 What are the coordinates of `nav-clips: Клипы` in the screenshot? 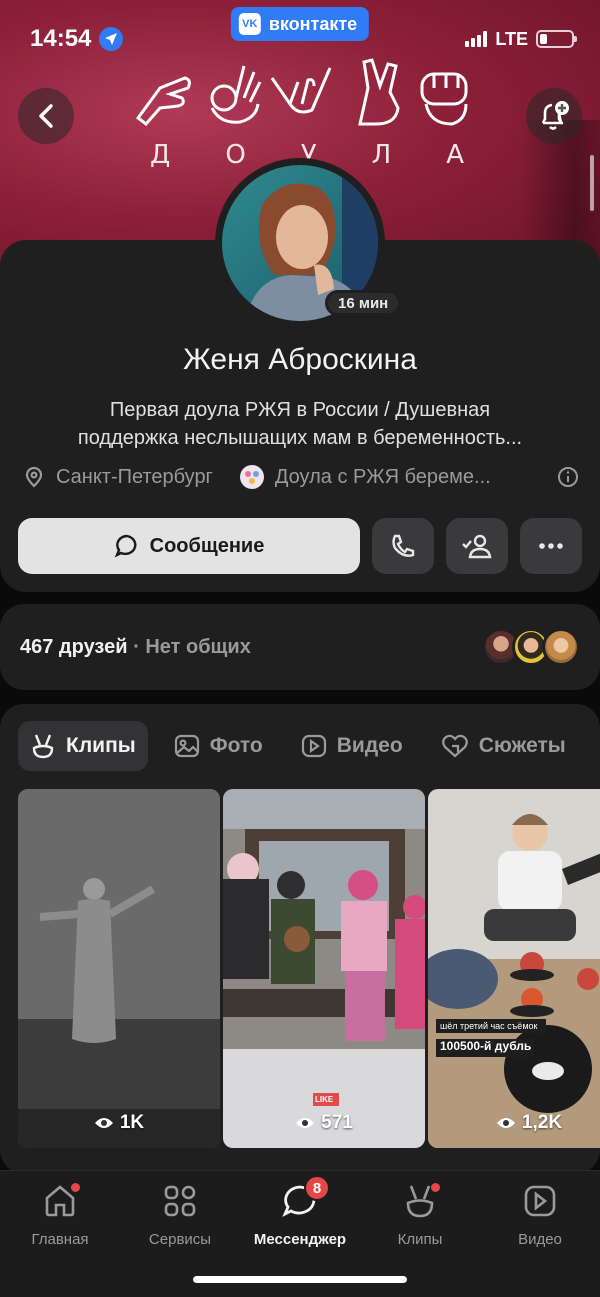 It's located at (420, 1213).